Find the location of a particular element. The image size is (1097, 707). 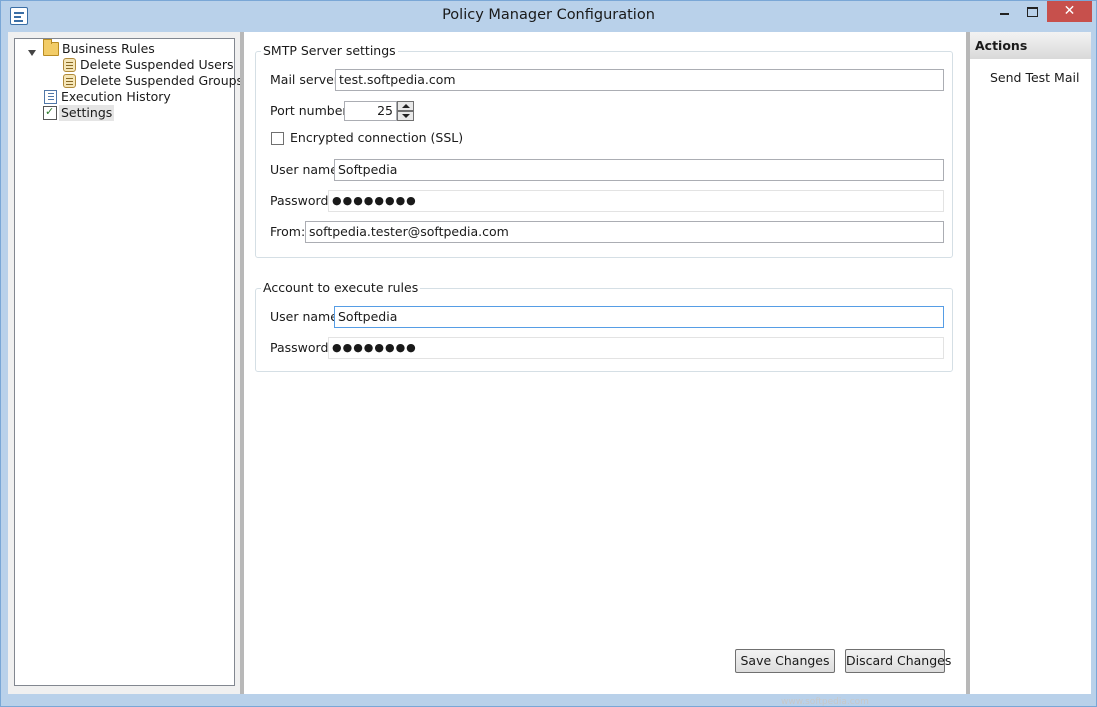

watermark-text: www.softpedia.com is located at coordinates (825, 702).